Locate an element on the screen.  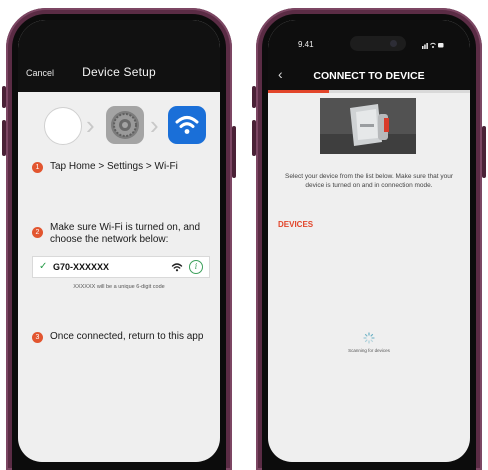
page-title: CONNECT TO DEVICE is located at coordinates (369, 76).